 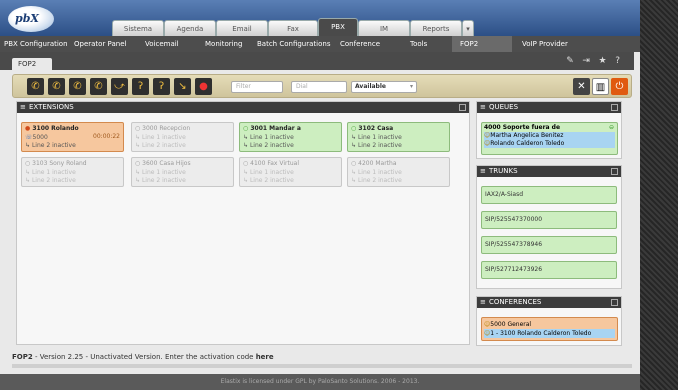 I want to click on trunk-box: SIP/527712473926, so click(x=549, y=270).